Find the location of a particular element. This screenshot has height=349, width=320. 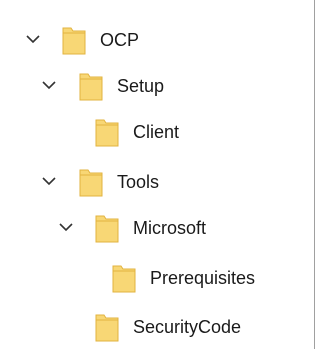

tree-item-label: Client is located at coordinates (156, 132).